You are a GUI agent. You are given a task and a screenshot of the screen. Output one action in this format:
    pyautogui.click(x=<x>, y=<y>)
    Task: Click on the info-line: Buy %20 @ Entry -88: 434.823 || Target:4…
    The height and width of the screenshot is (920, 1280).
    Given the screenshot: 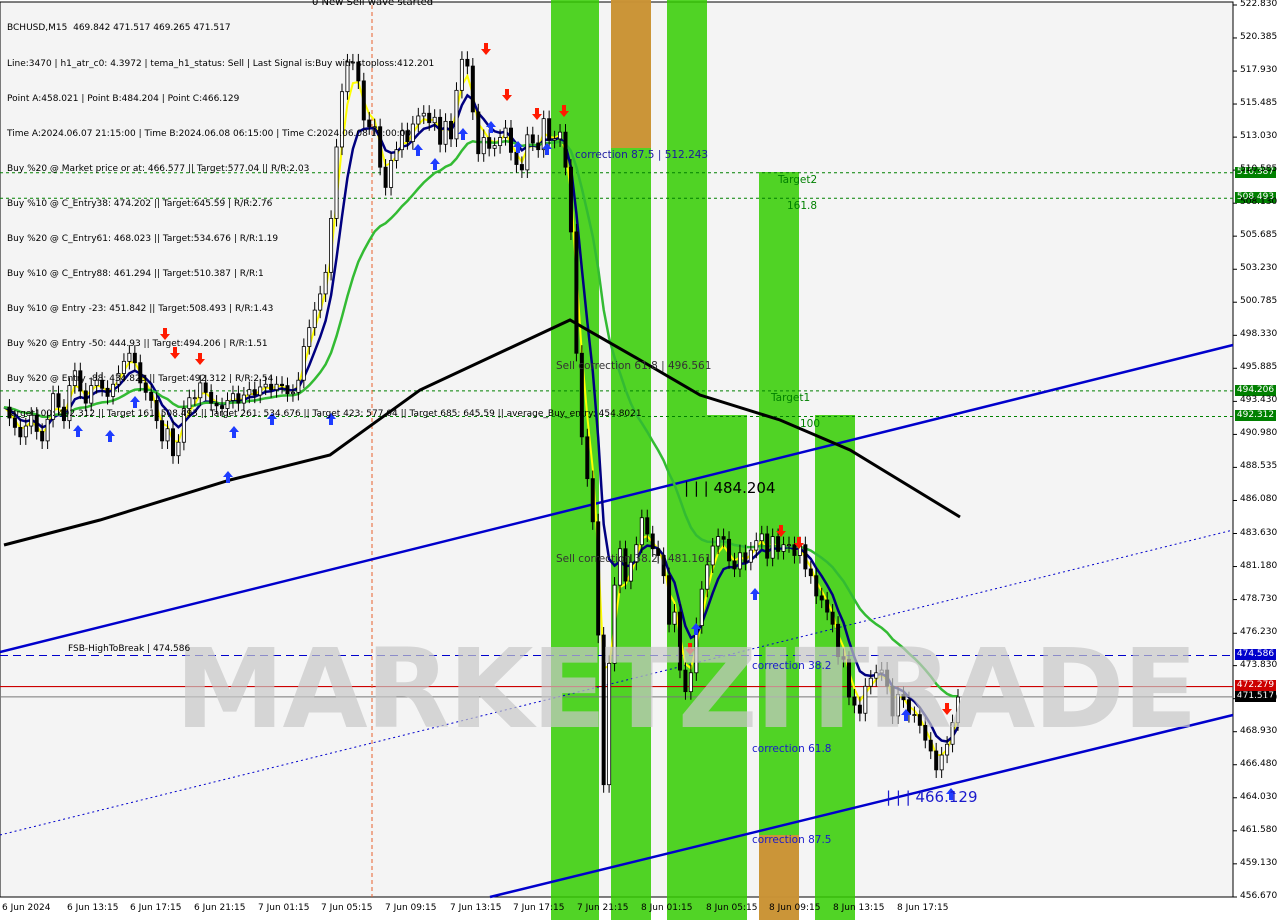 What is the action you would take?
    pyautogui.click(x=140, y=379)
    